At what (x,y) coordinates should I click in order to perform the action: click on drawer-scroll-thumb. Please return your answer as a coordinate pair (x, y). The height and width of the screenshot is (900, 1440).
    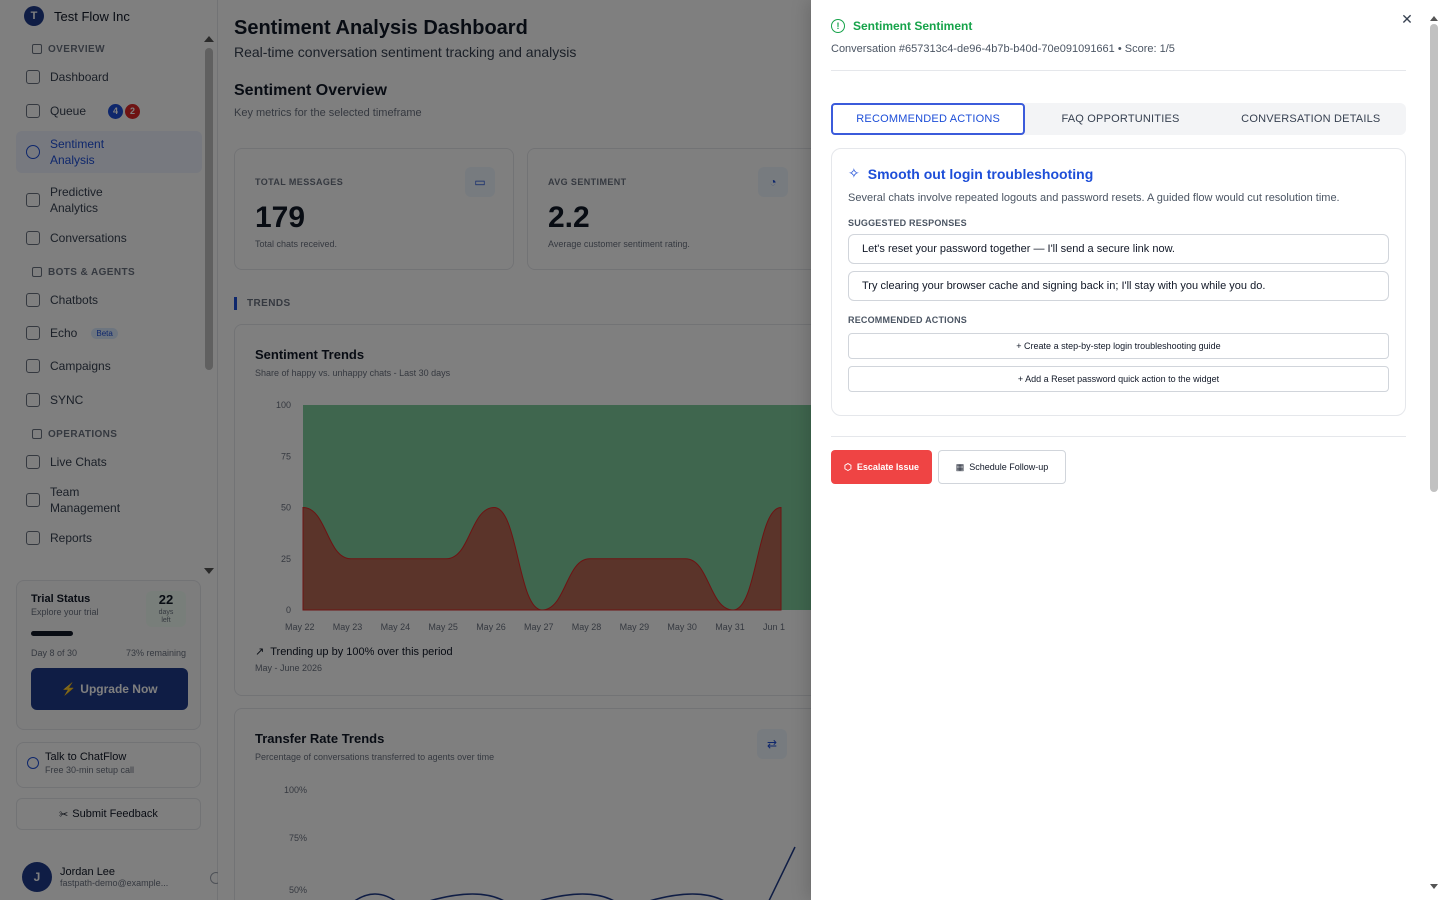
    Looking at the image, I should click on (1434, 258).